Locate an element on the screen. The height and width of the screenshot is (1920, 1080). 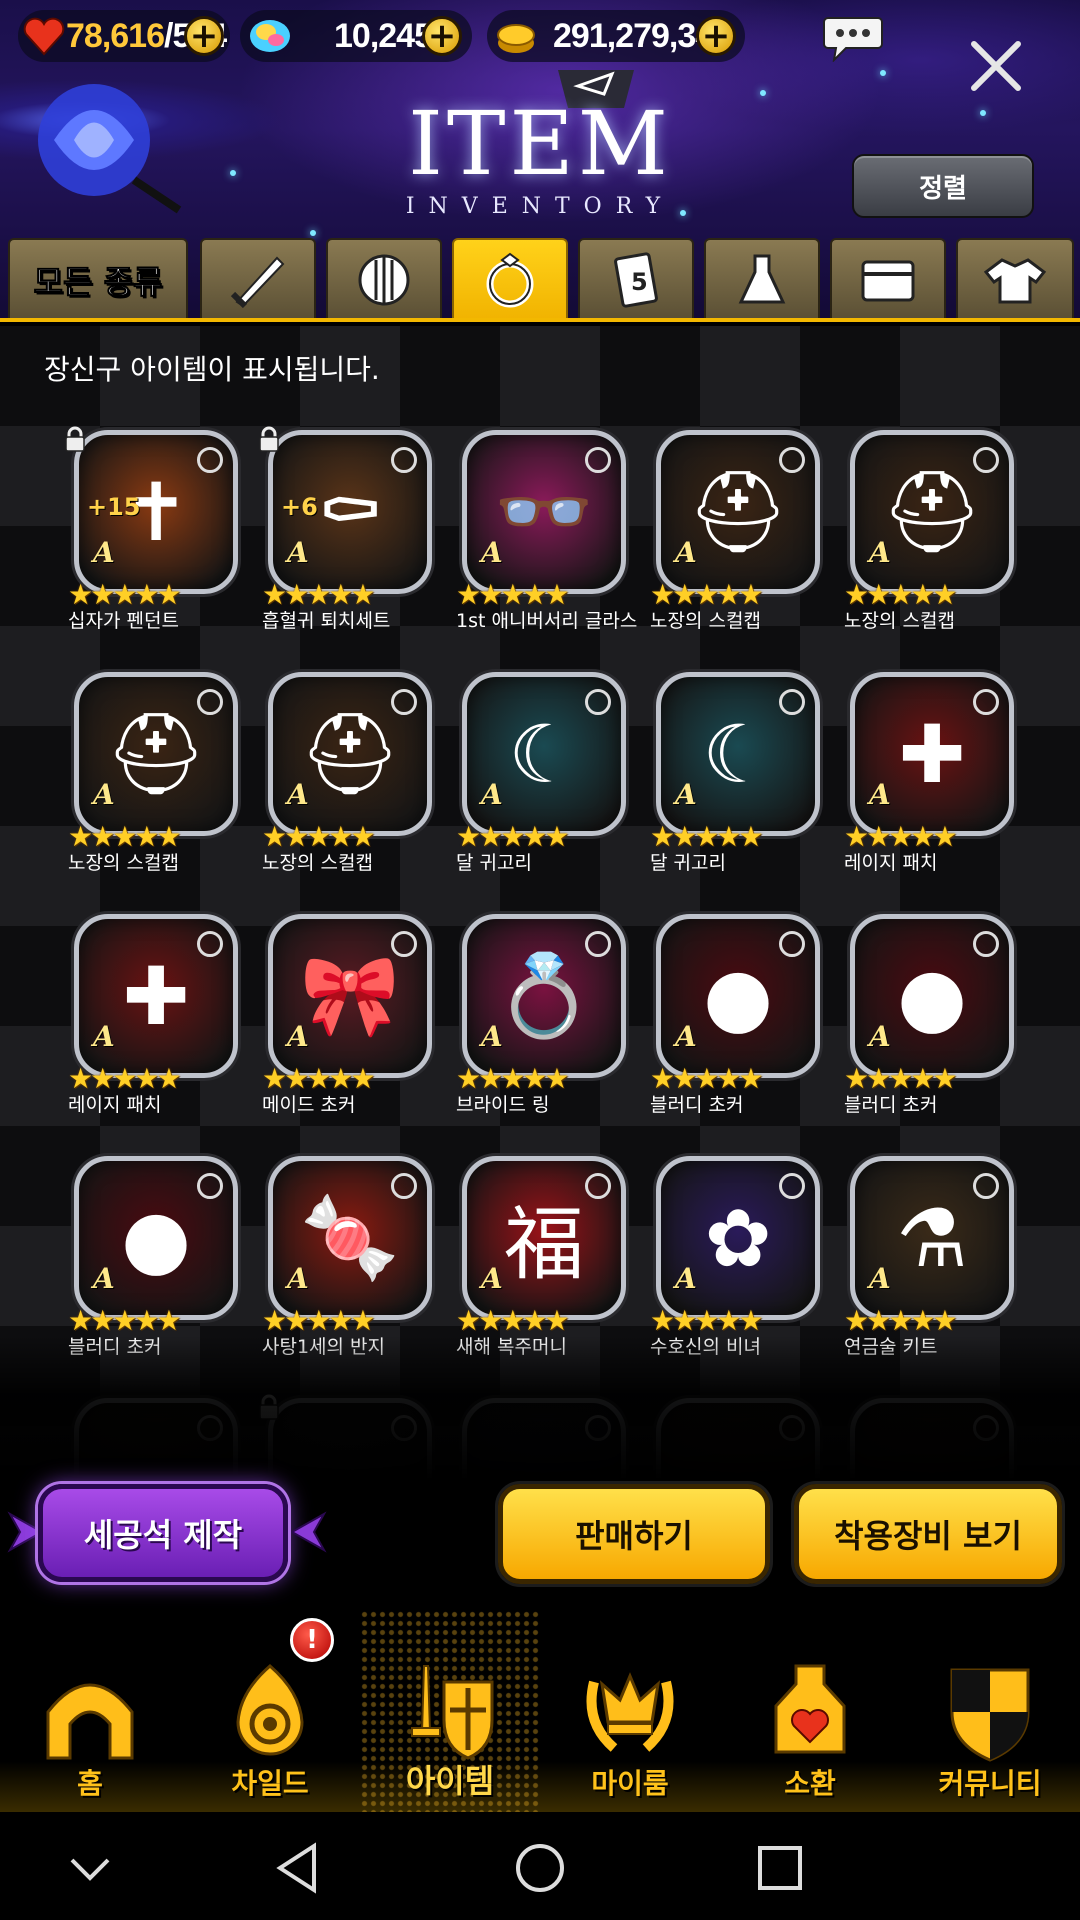
flask-icon is located at coordinates (762, 279).